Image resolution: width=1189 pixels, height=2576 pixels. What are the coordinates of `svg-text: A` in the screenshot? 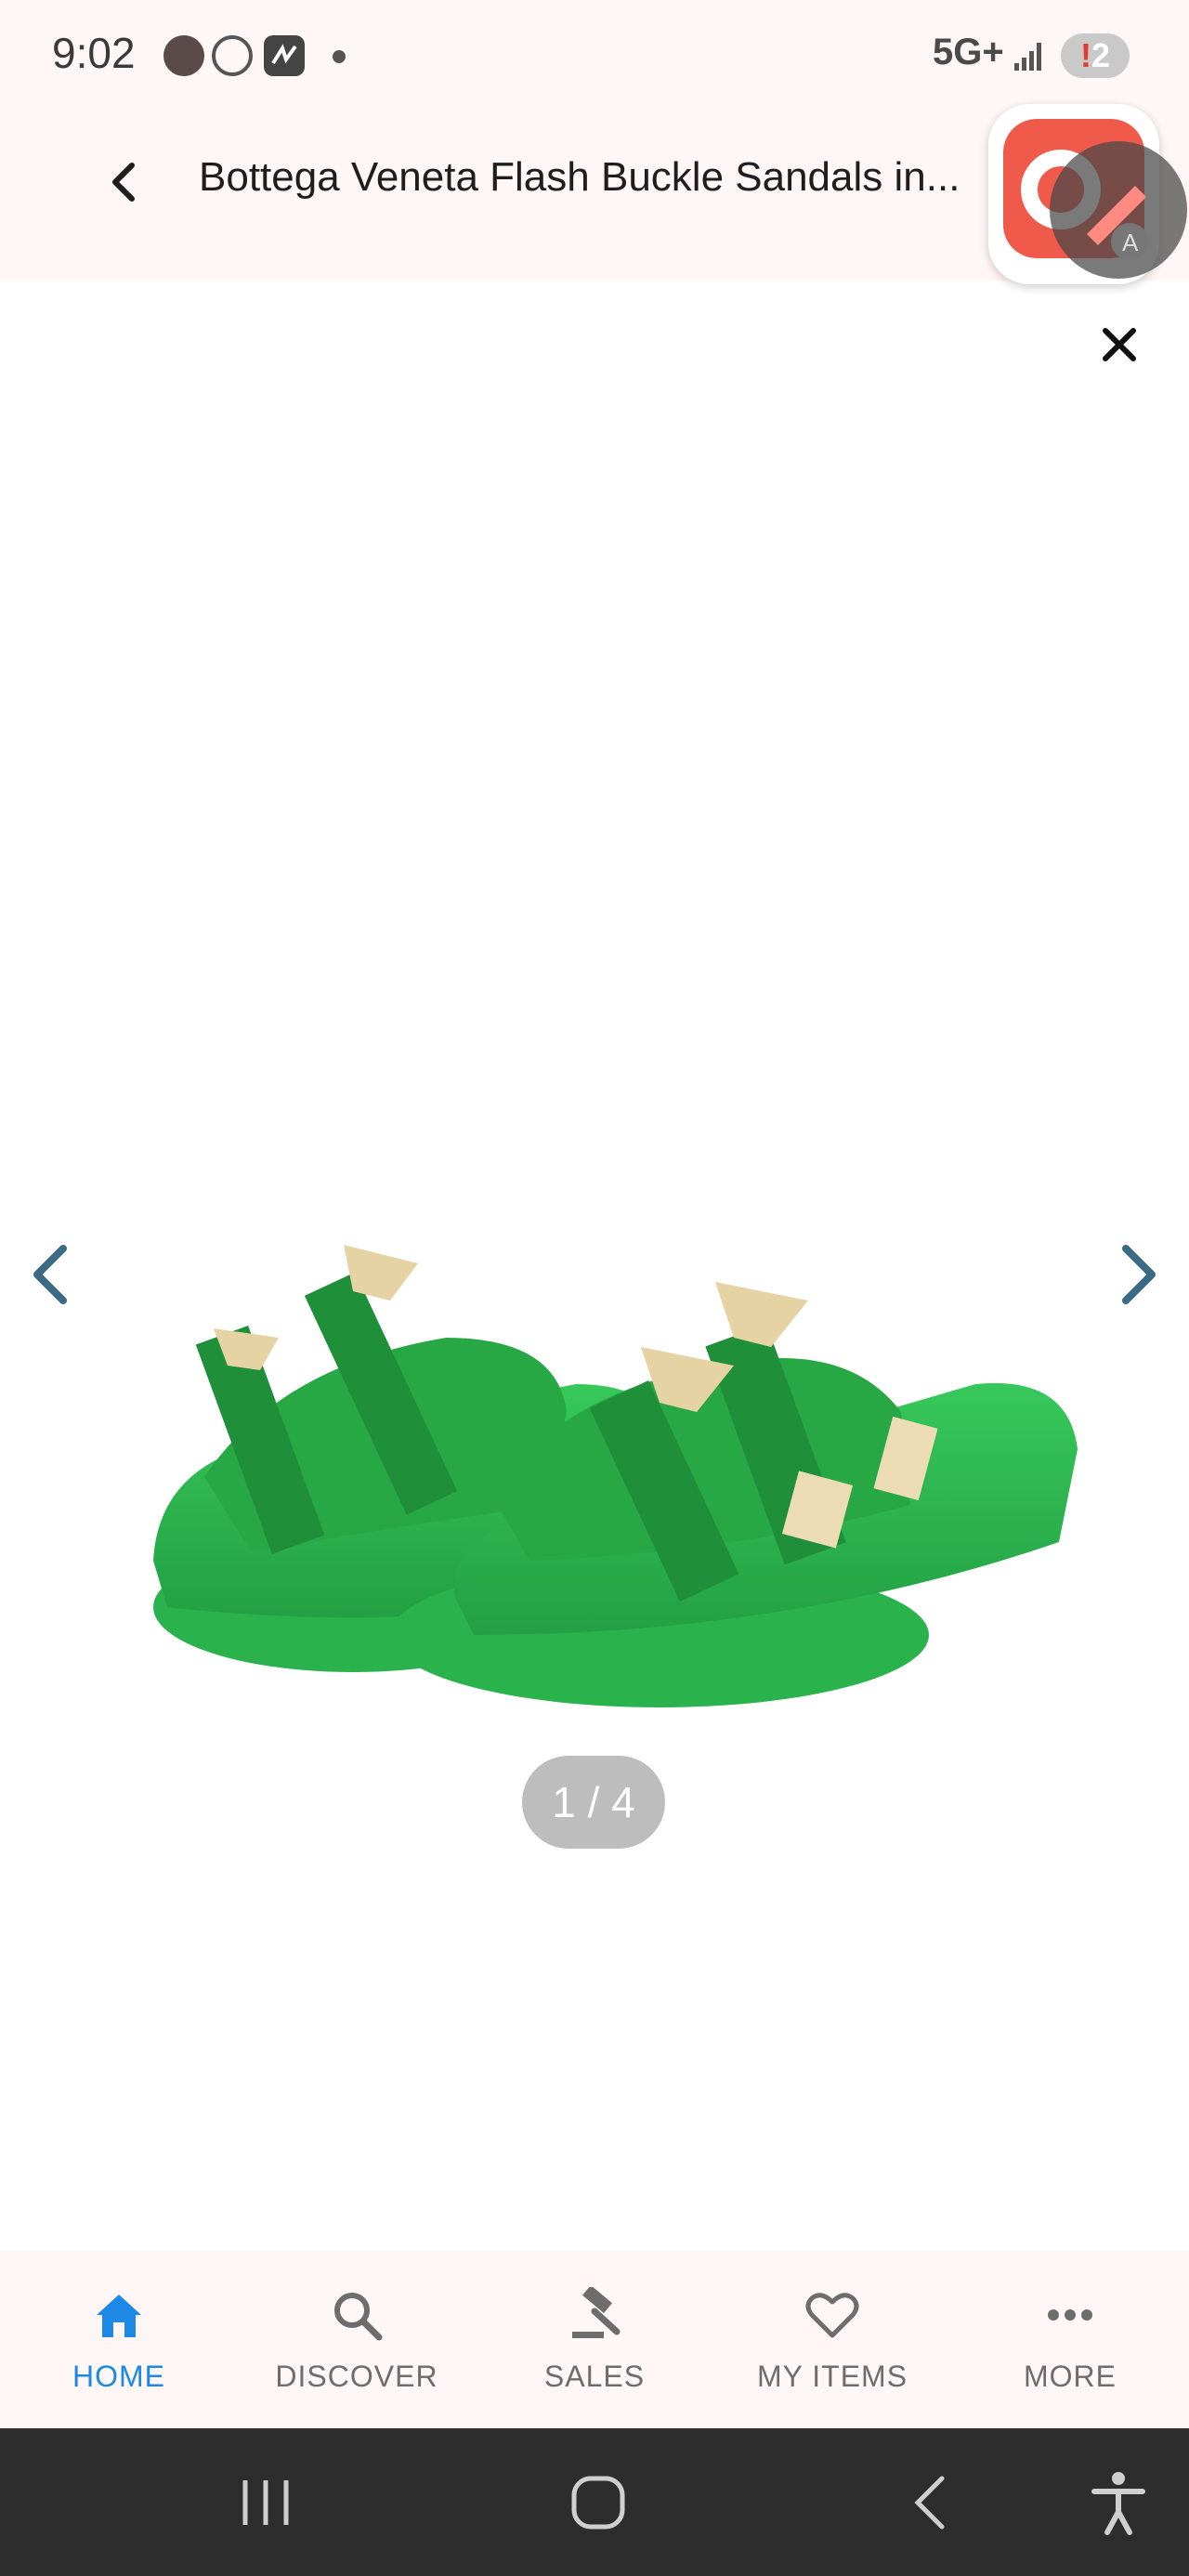 It's located at (1130, 243).